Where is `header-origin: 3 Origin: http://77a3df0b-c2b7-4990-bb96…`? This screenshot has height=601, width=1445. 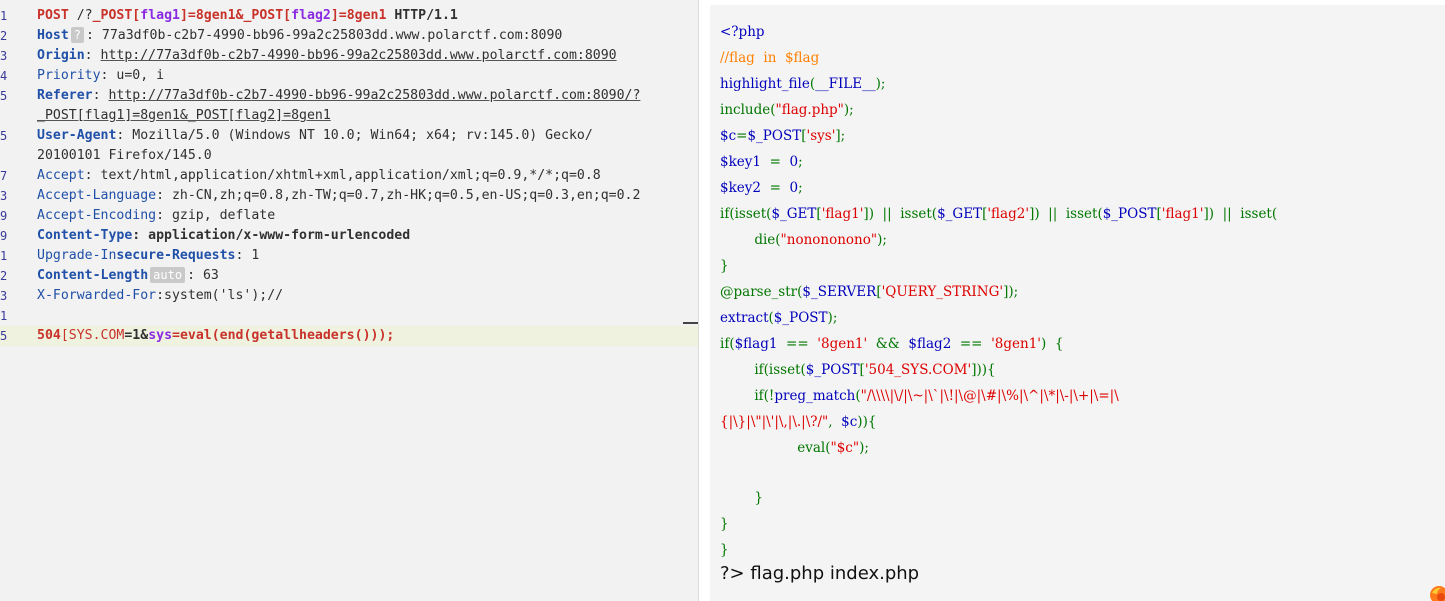
header-origin: 3 Origin: http://77a3df0b-c2b7-4990-bb96… is located at coordinates (349, 56).